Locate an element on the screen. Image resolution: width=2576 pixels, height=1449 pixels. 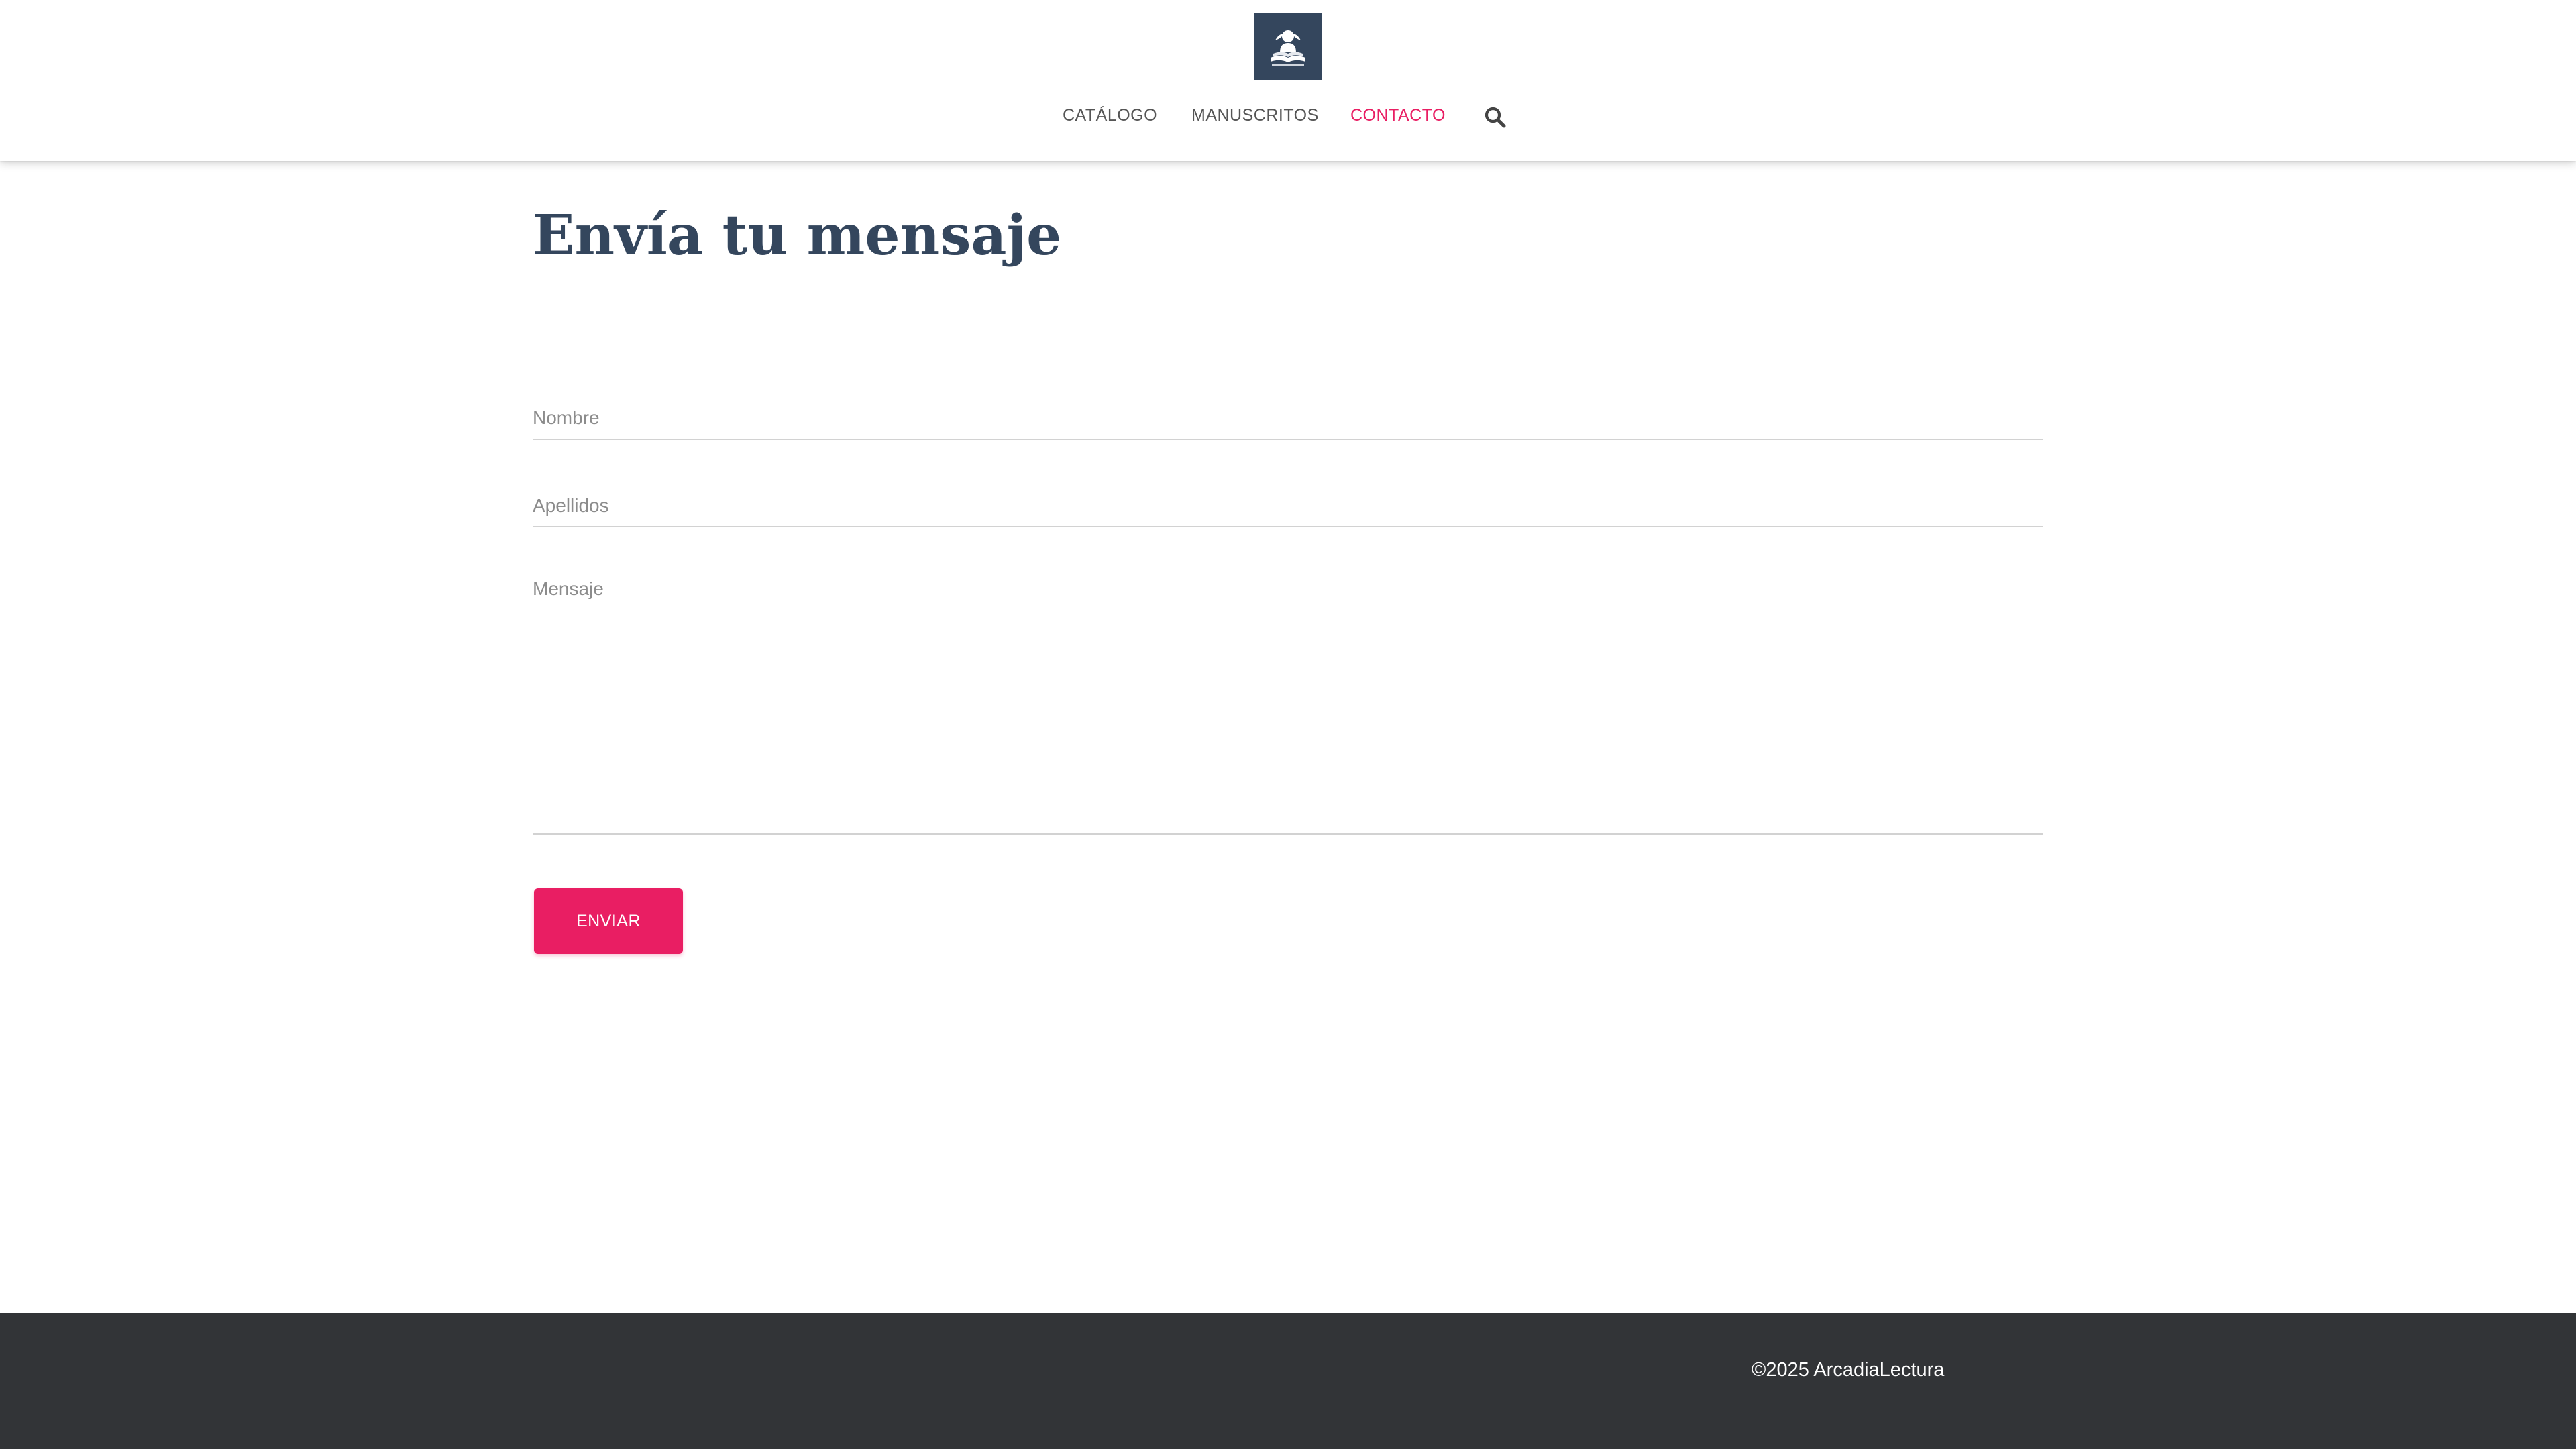
book-reader-logo-icon is located at coordinates (1288, 48).